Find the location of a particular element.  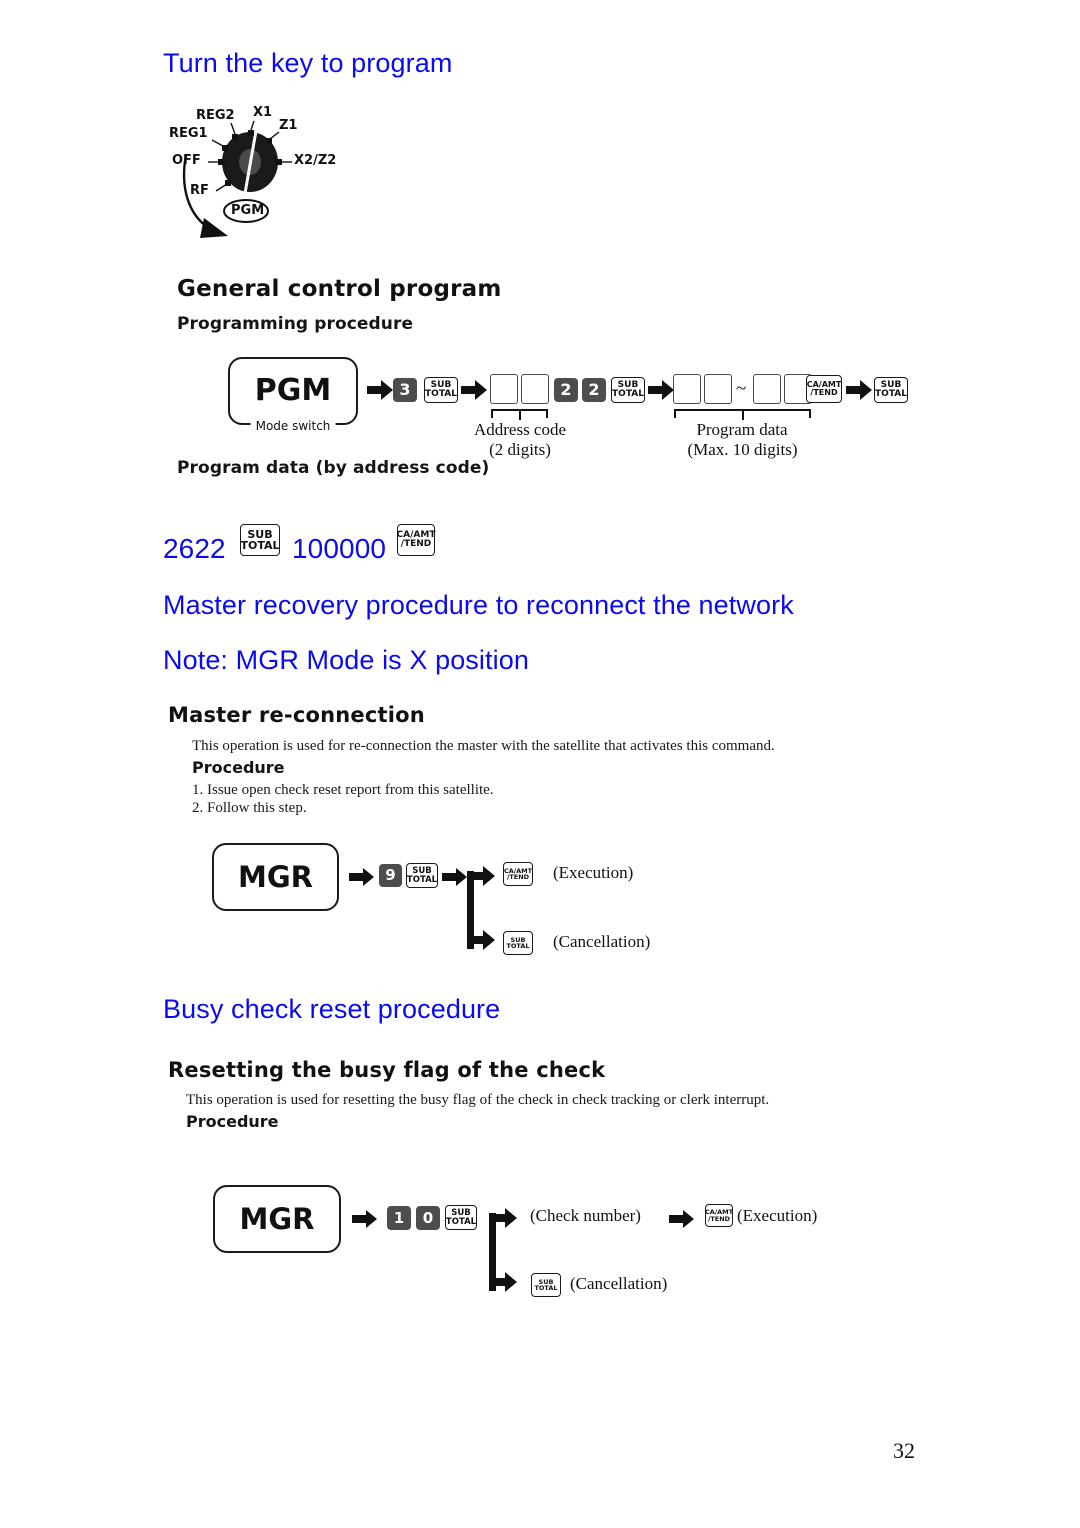

mode-key-dial-illustration: REG2 X1 REG1 Z1 OFF X2/Z2 RF PGM is located at coordinates (263, 177).